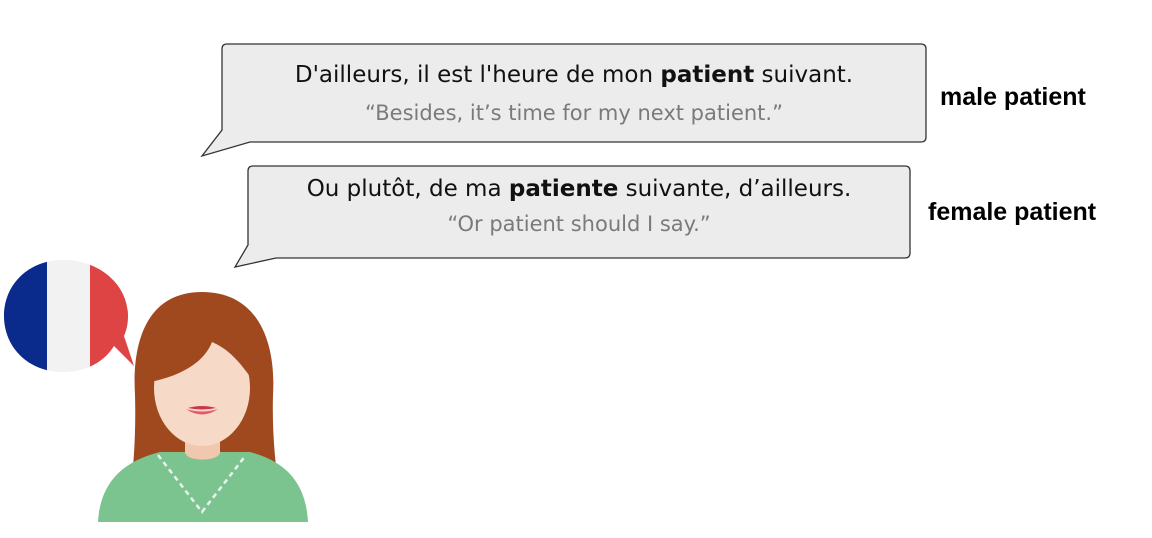 Image resolution: width=1152 pixels, height=538 pixels. Describe the element at coordinates (203, 407) in the screenshot. I see `woman-speaker-icon` at that location.